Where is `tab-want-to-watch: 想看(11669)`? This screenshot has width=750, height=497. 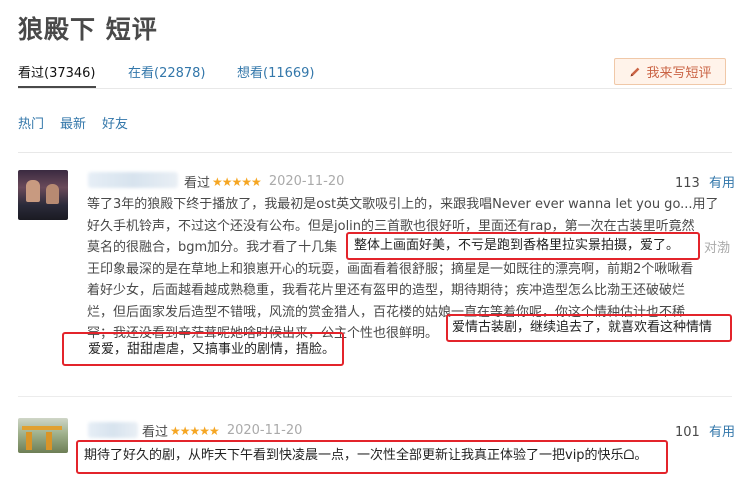 tab-want-to-watch: 想看(11669) is located at coordinates (276, 71).